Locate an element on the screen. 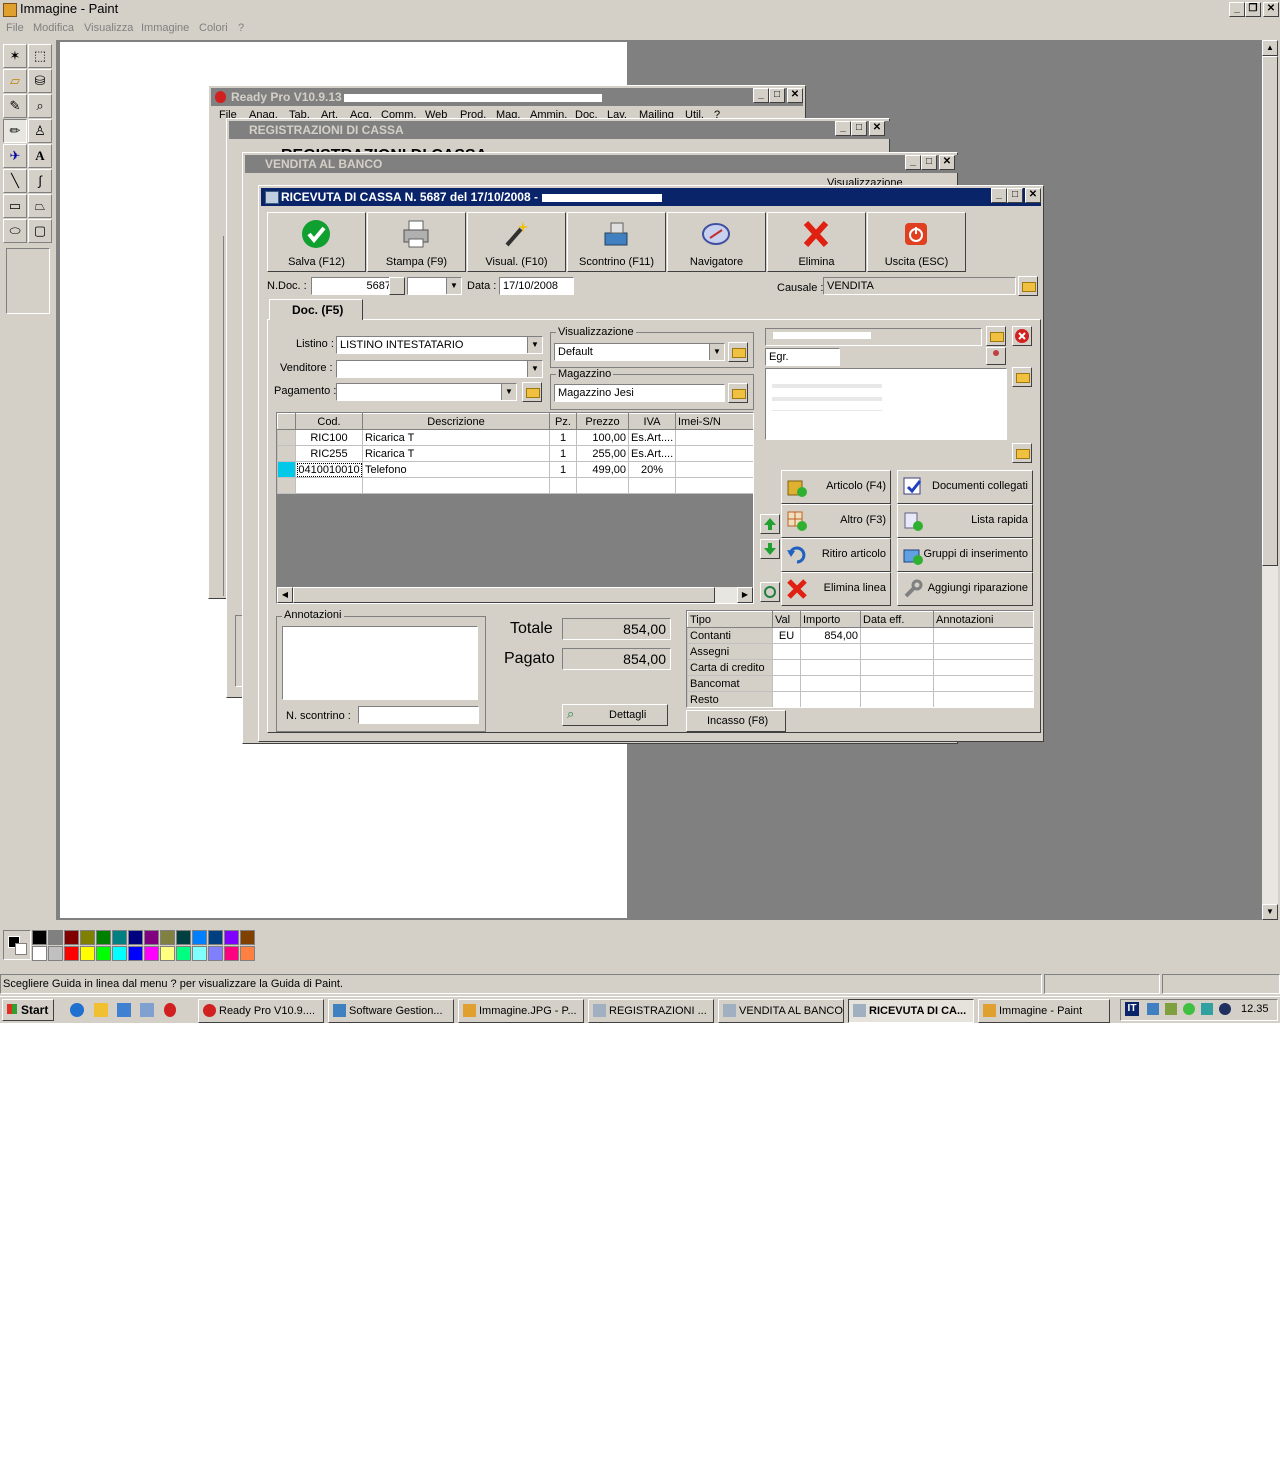  menu-help: ? is located at coordinates (241, 28).